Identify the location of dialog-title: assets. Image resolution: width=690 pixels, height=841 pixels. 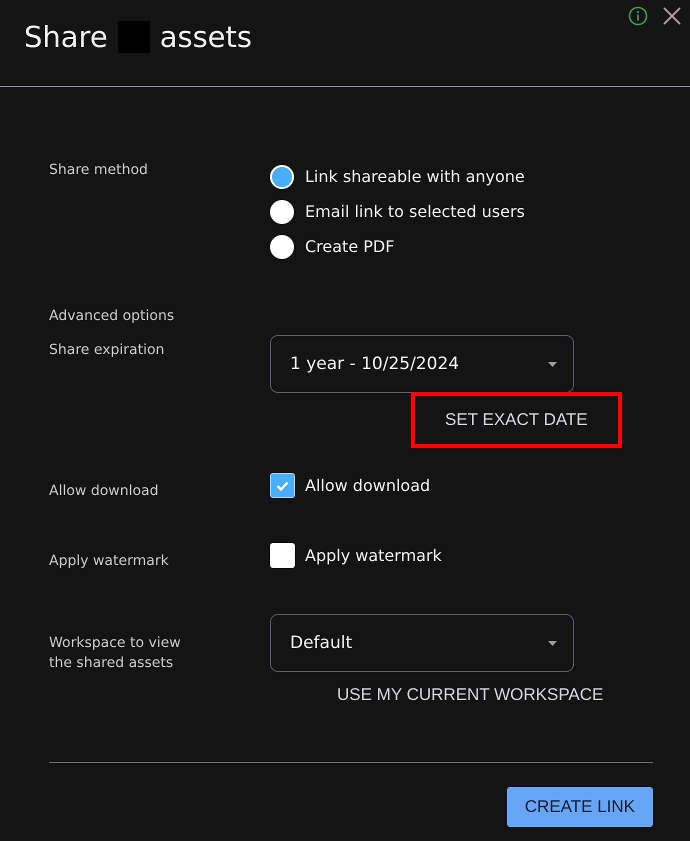
(206, 37).